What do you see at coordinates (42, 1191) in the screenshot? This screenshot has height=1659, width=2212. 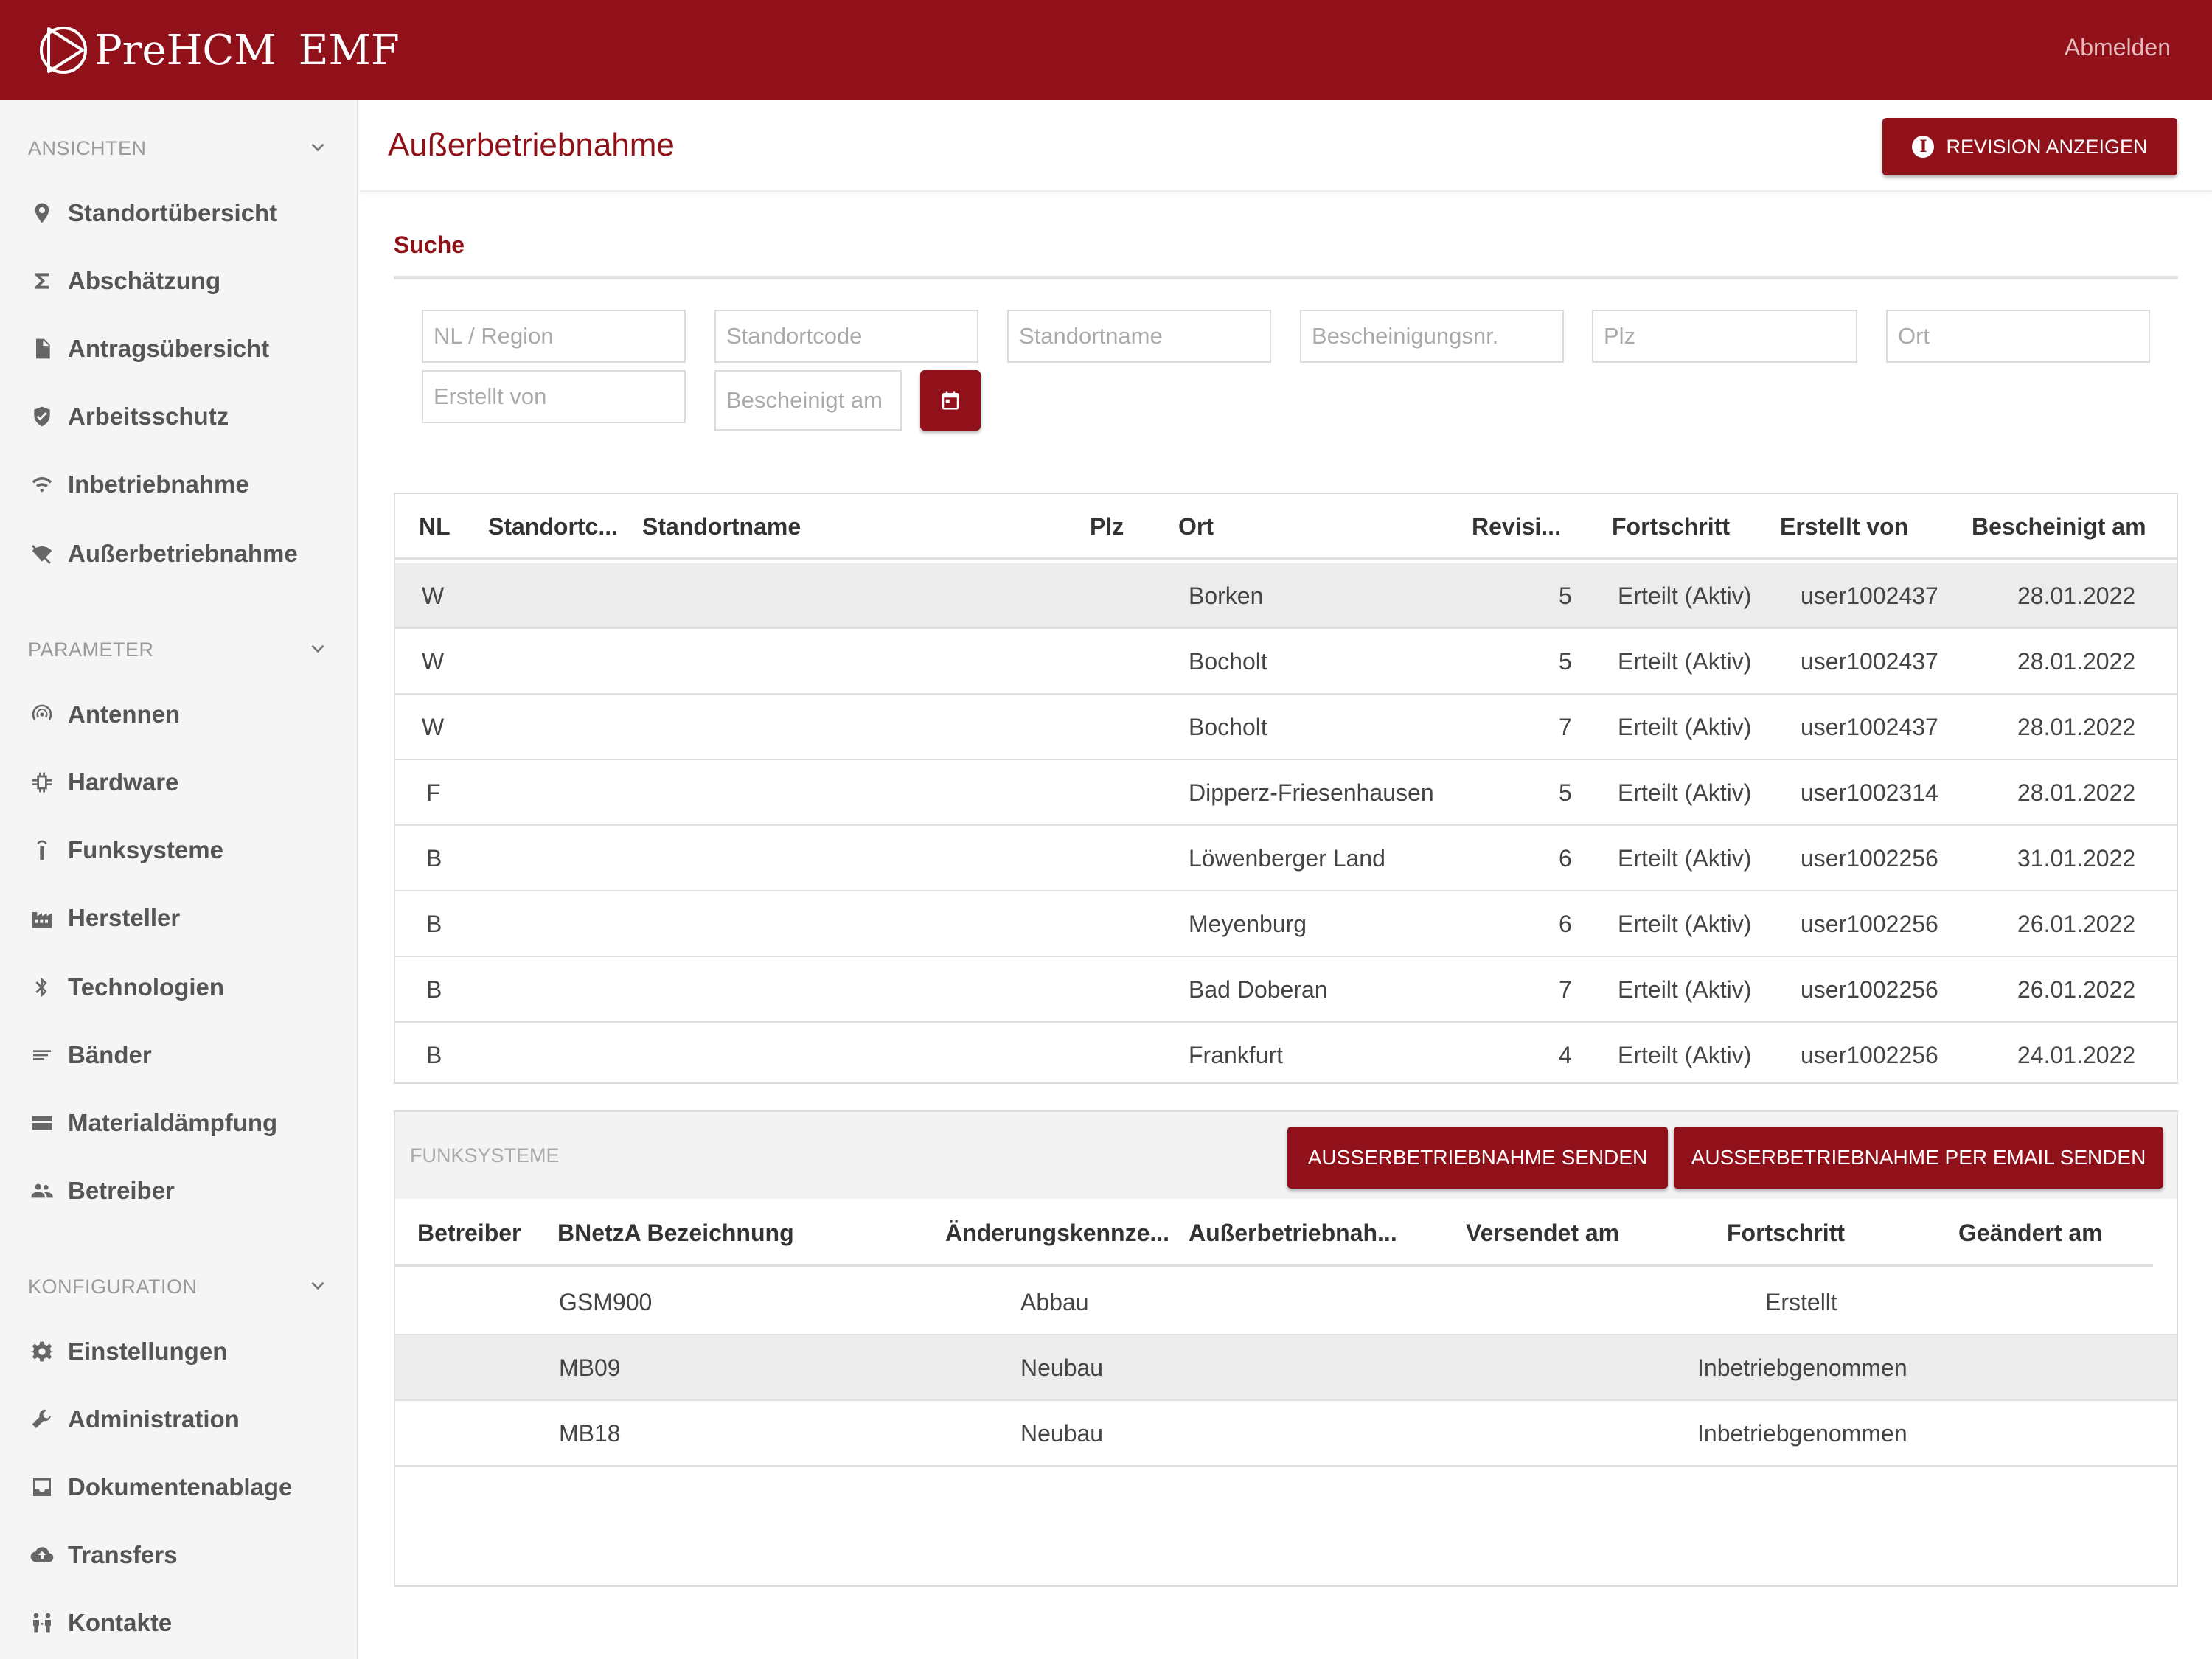 I see `people-icon` at bounding box center [42, 1191].